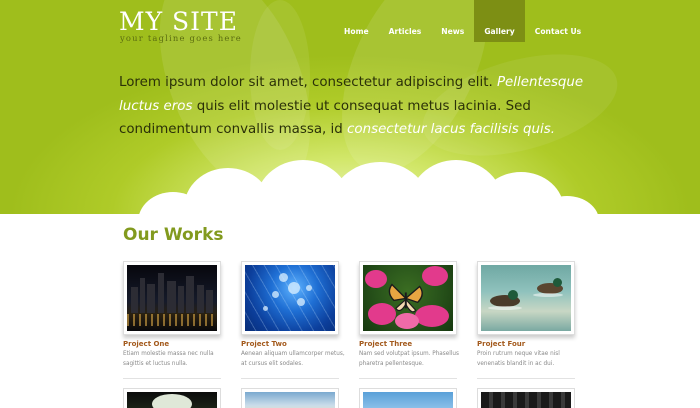  I want to click on nav-news: News, so click(452, 21).